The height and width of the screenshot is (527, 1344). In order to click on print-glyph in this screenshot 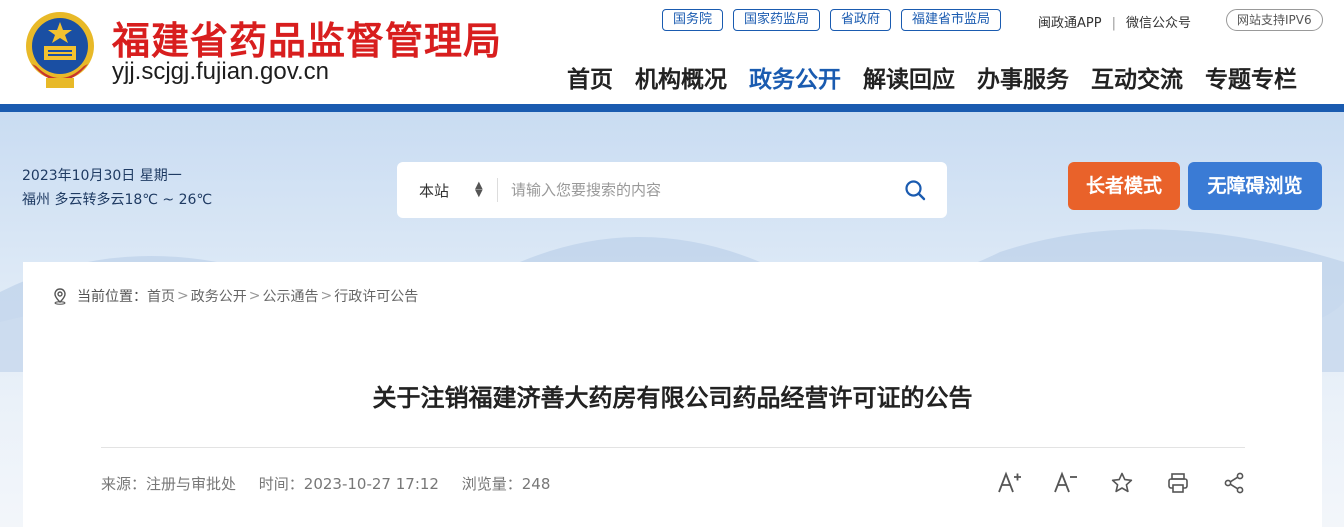, I will do `click(1178, 483)`.